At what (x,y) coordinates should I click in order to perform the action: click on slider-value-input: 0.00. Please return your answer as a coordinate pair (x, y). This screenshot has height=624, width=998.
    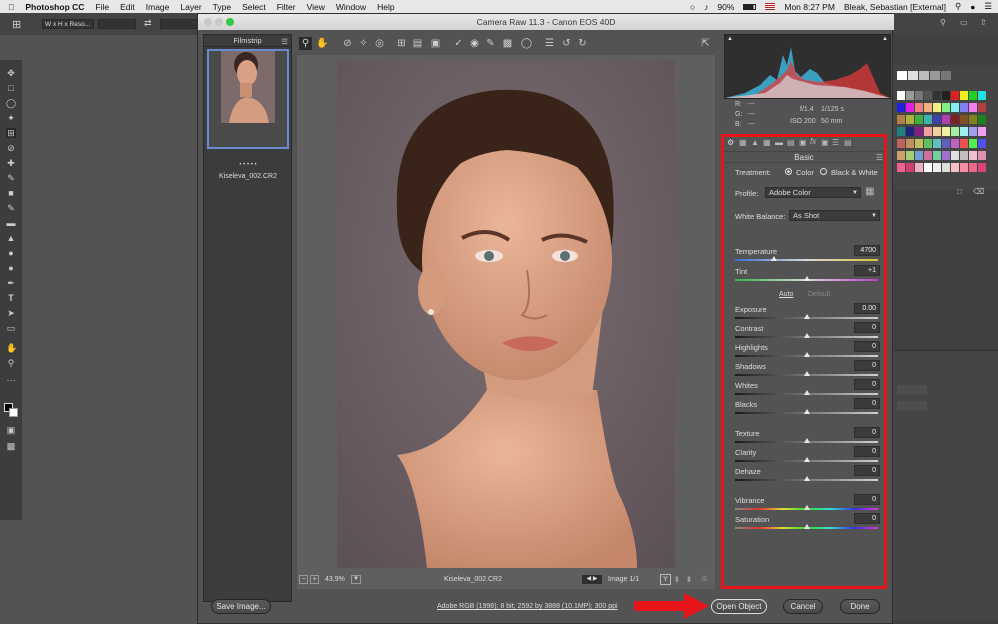
    Looking at the image, I should click on (867, 308).